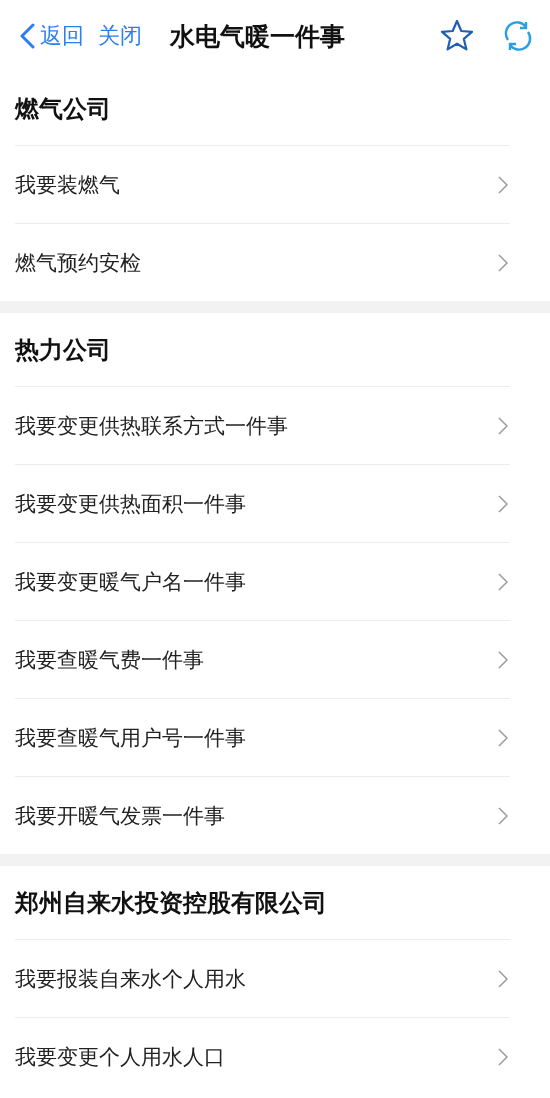  Describe the element at coordinates (262, 1056) in the screenshot. I see `service-item: 我要变更个人用水人口` at that location.